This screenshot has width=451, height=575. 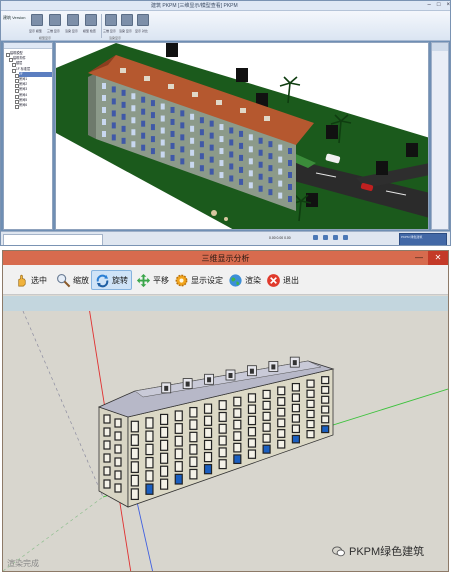 I want to click on ribbon-button-2-icon, so click(x=55, y=20).